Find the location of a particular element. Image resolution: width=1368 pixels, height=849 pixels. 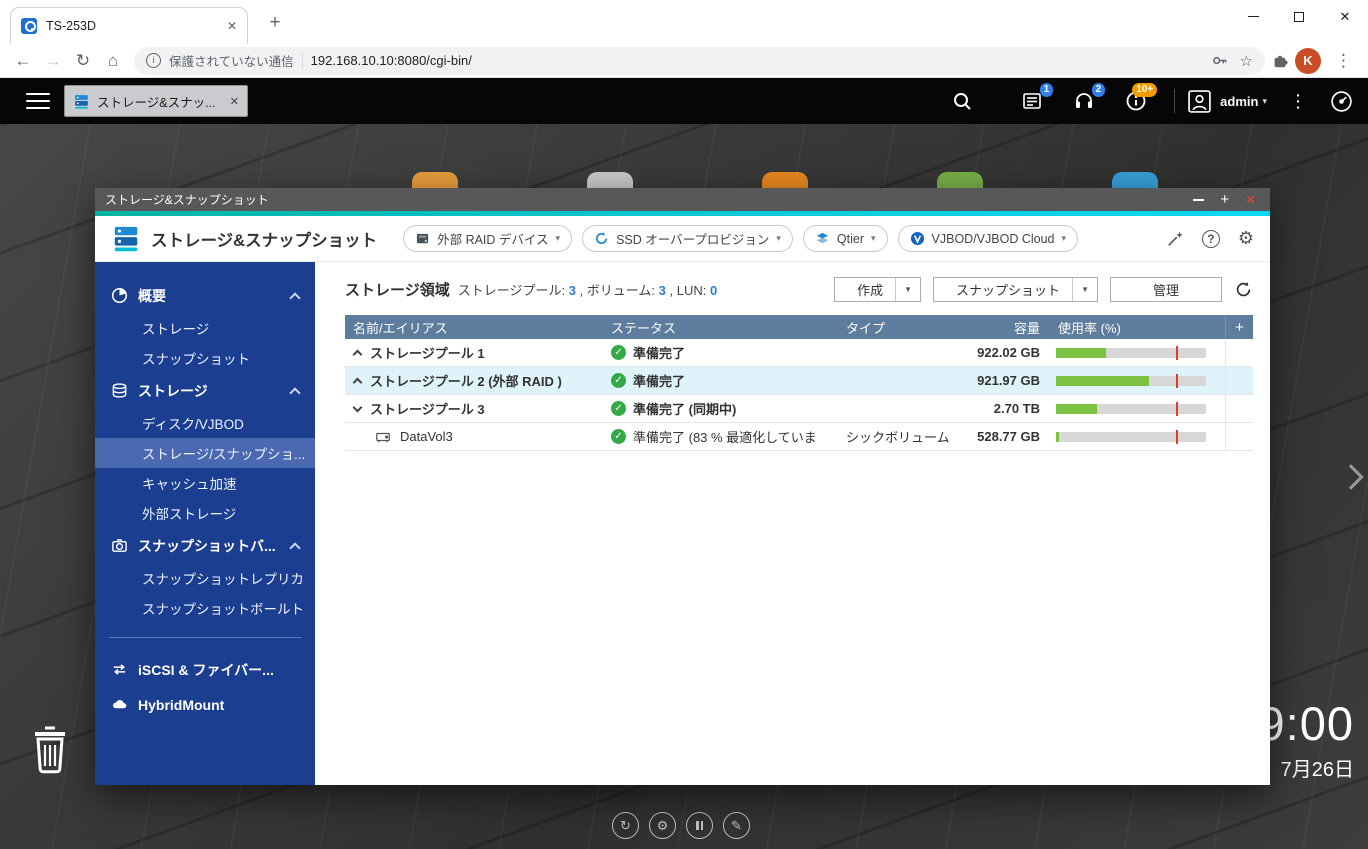

notes-icon: ✎ is located at coordinates (736, 825).